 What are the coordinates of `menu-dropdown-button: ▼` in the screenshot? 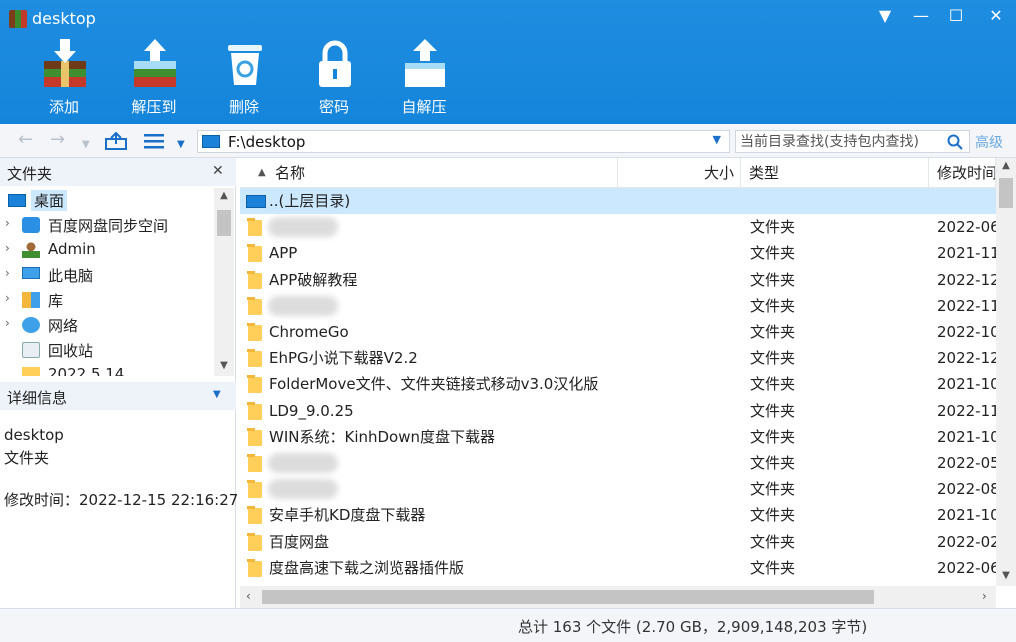 It's located at (885, 16).